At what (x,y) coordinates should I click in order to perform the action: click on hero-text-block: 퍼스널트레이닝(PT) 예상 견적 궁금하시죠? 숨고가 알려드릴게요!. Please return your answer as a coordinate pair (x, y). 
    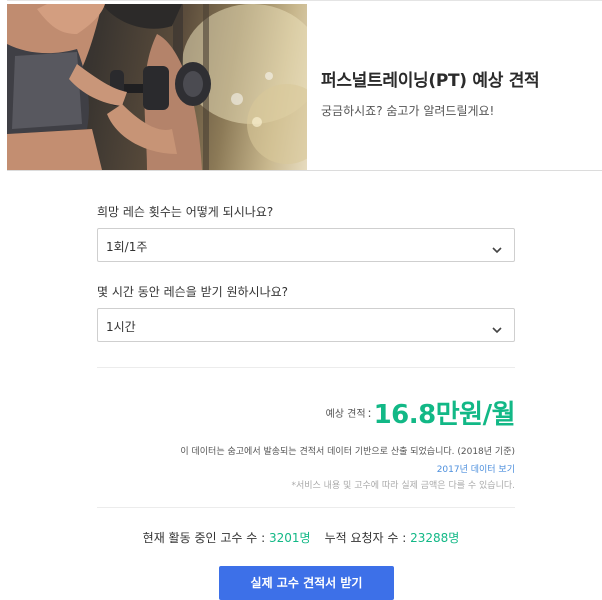
    Looking at the image, I should click on (430, 92).